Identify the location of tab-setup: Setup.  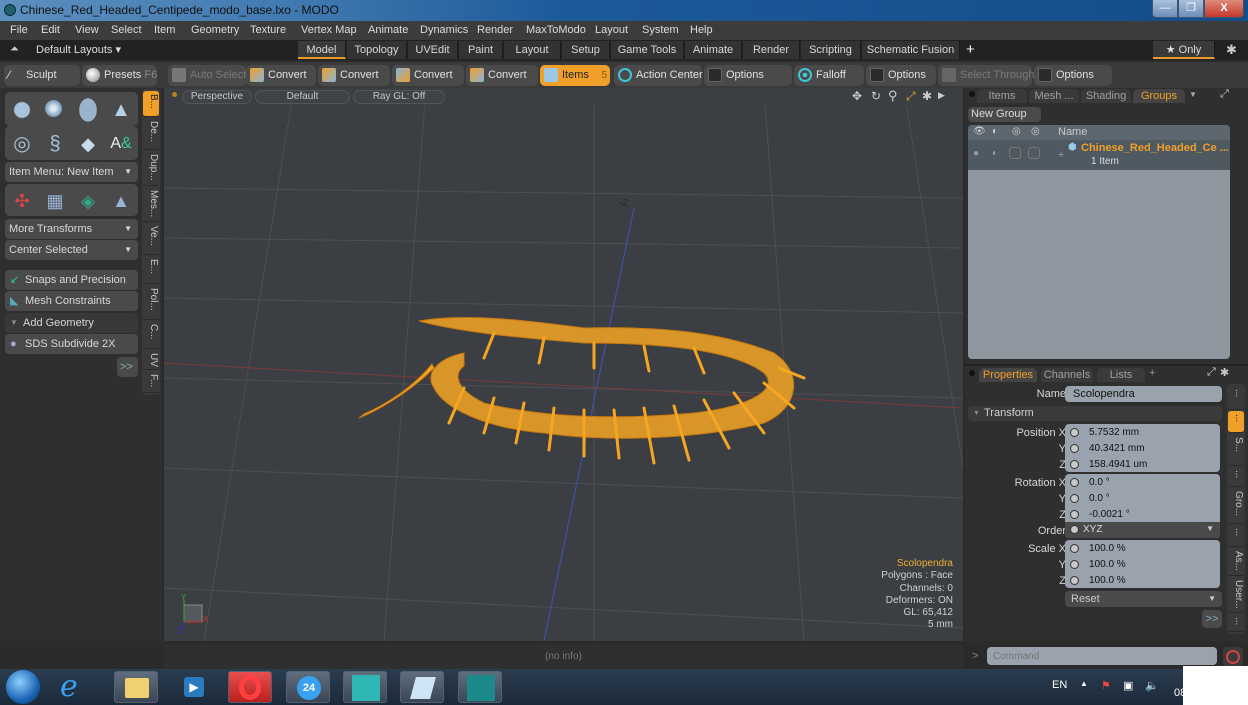
(586, 50).